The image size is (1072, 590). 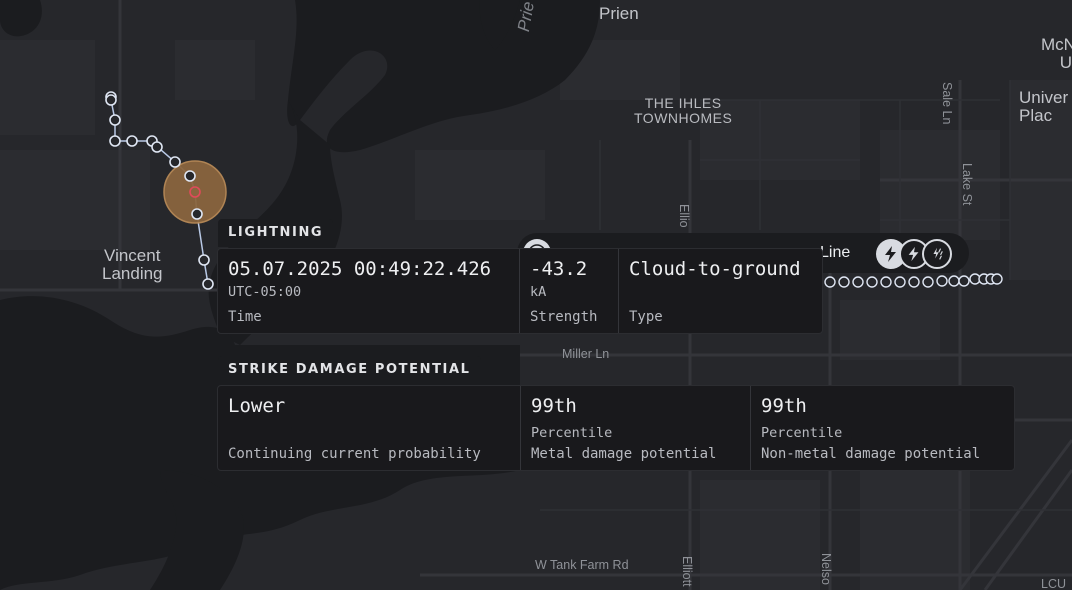 What do you see at coordinates (624, 454) in the screenshot?
I see `metal-damage-label: Metal damage potential` at bounding box center [624, 454].